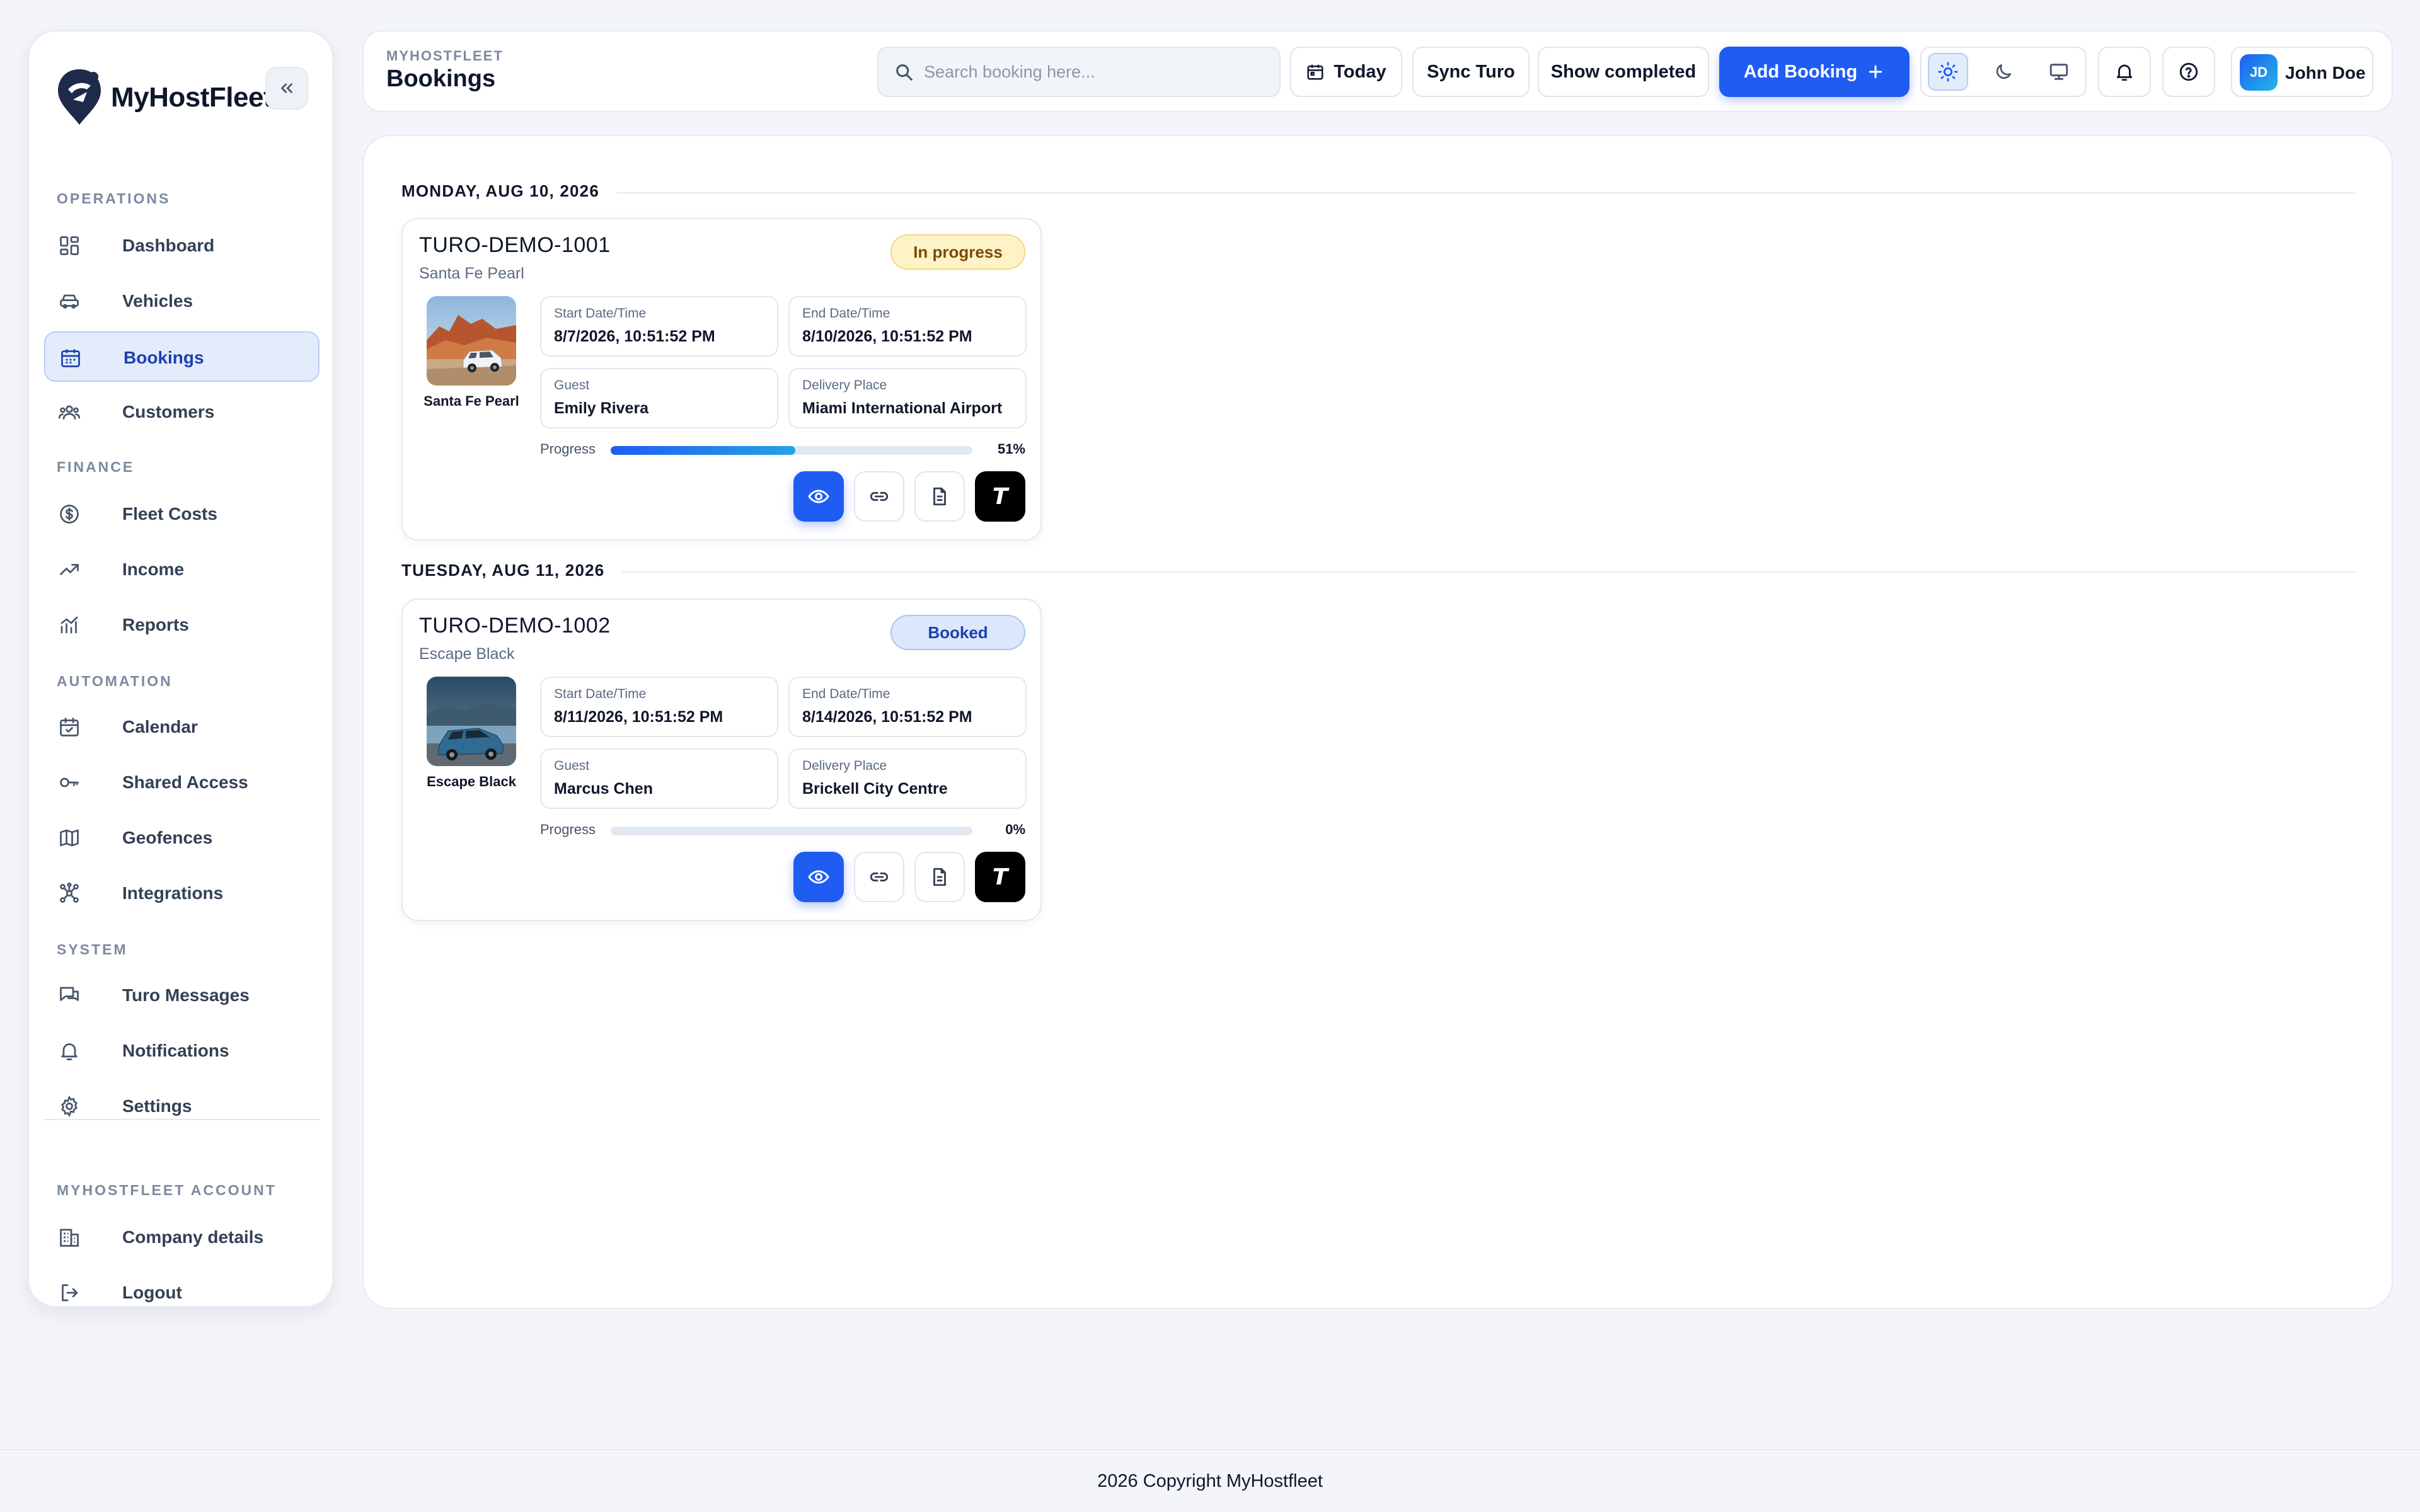  Describe the element at coordinates (70, 245) in the screenshot. I see `dashboard-icon` at that location.